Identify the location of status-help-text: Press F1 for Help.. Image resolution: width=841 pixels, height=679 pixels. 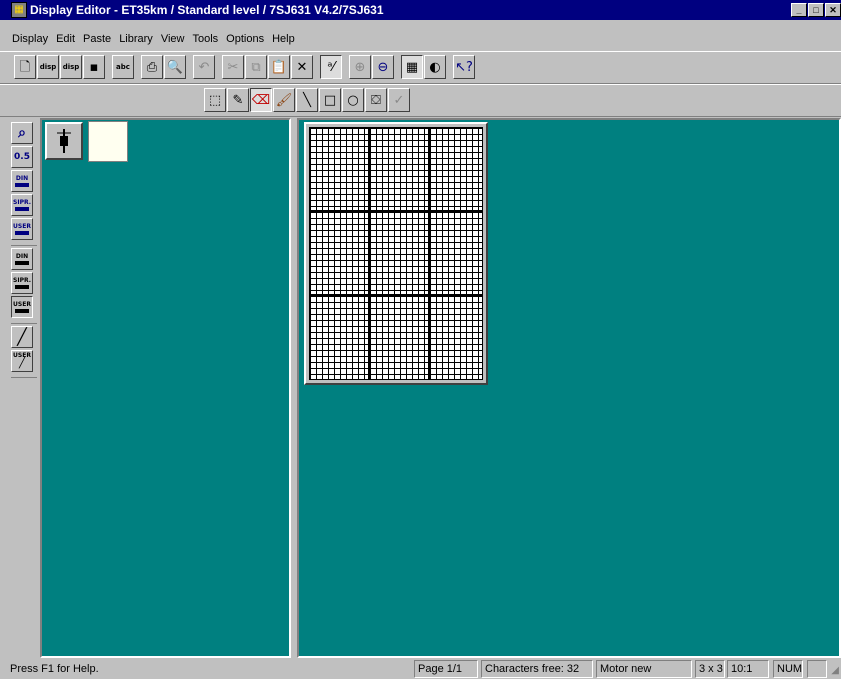
(54, 669).